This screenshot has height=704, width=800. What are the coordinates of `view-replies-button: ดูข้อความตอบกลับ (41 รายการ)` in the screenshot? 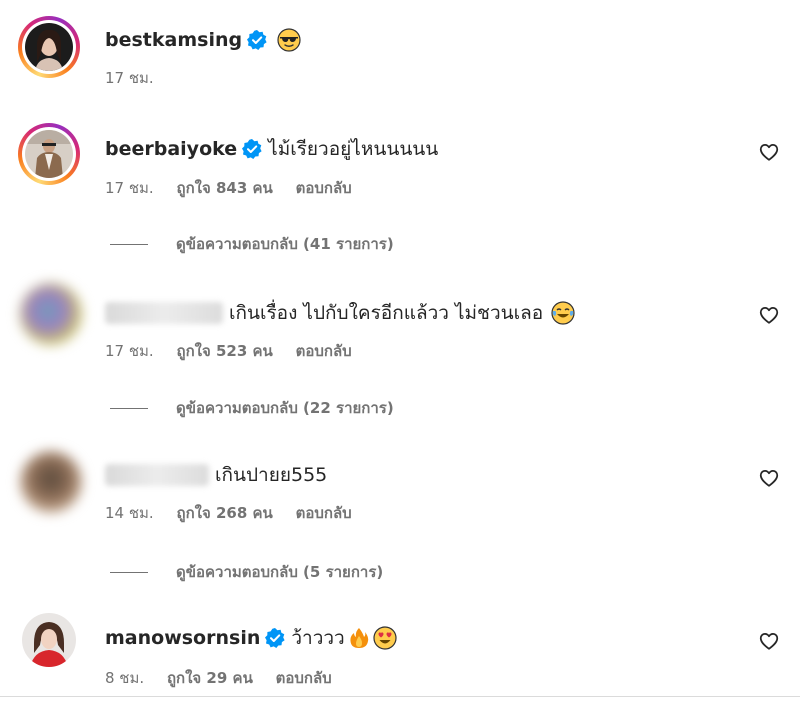 It's located at (252, 244).